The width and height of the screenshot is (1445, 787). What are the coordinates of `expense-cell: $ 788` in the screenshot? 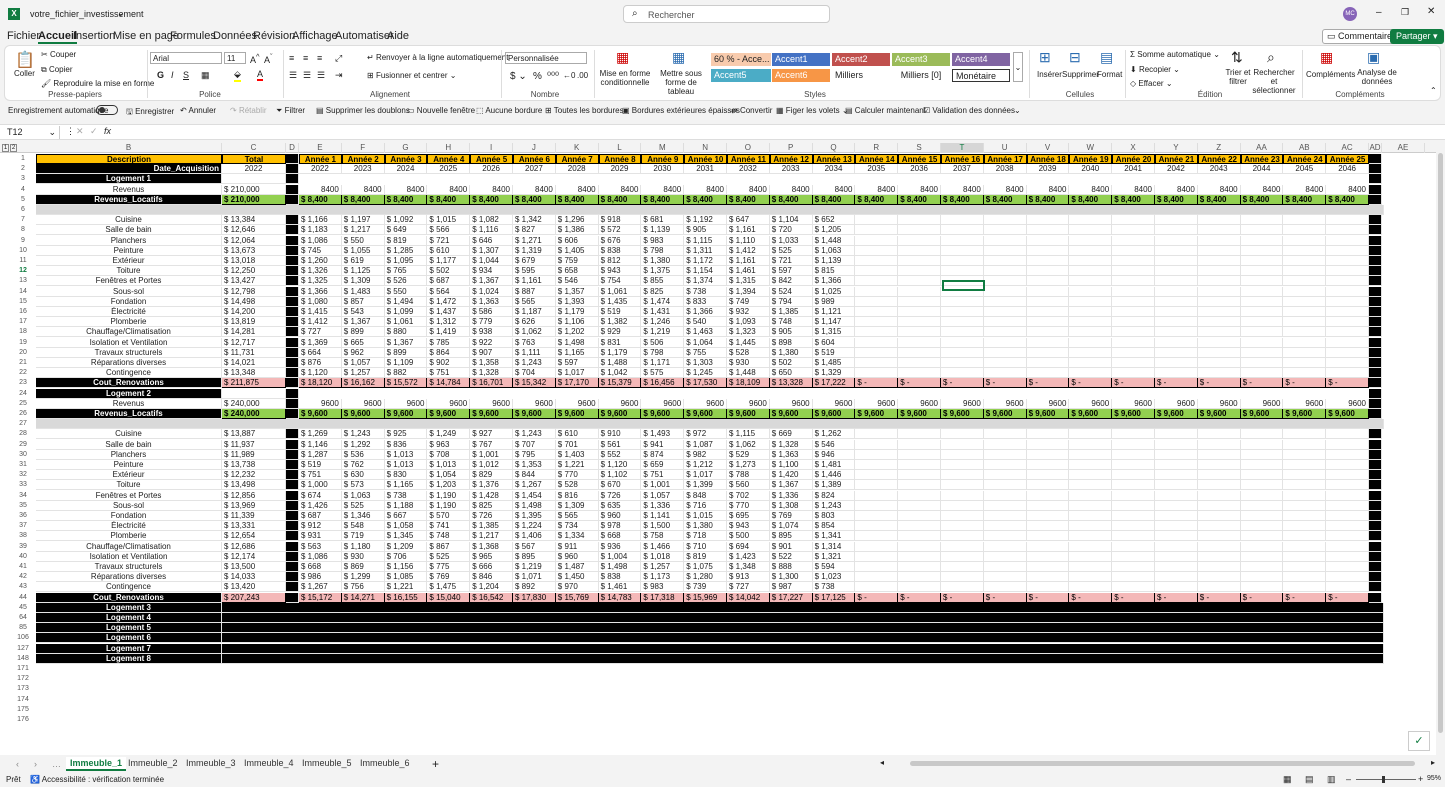 It's located at (748, 475).